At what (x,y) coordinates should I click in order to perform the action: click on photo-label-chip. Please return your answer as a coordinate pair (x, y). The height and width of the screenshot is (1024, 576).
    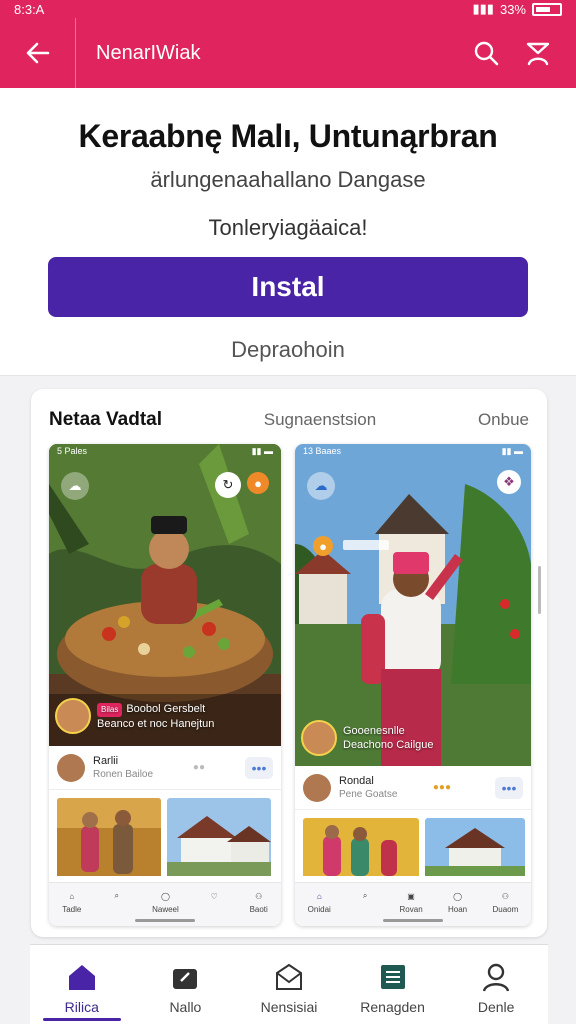
    Looking at the image, I should click on (366, 545).